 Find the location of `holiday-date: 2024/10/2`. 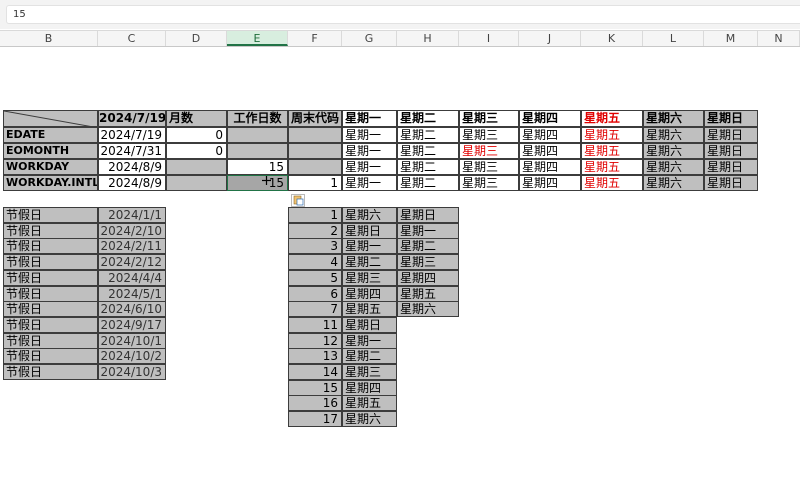

holiday-date: 2024/10/2 is located at coordinates (132, 356).